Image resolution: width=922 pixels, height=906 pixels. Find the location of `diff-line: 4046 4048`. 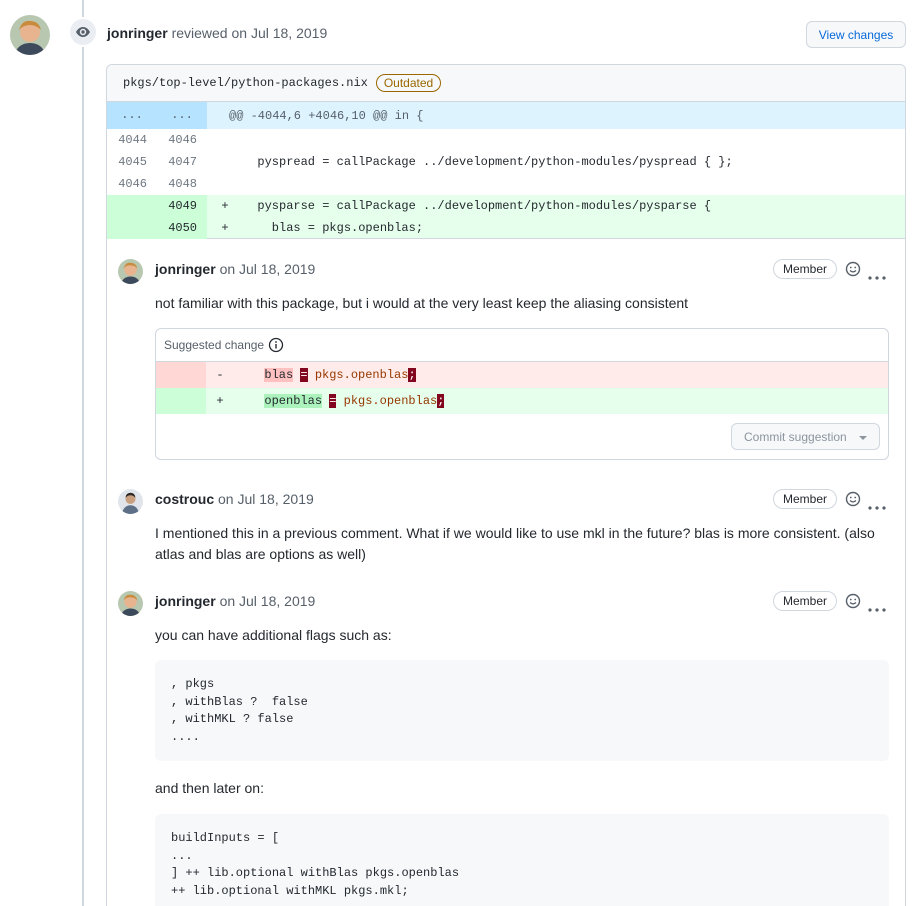

diff-line: 4046 4048 is located at coordinates (506, 184).